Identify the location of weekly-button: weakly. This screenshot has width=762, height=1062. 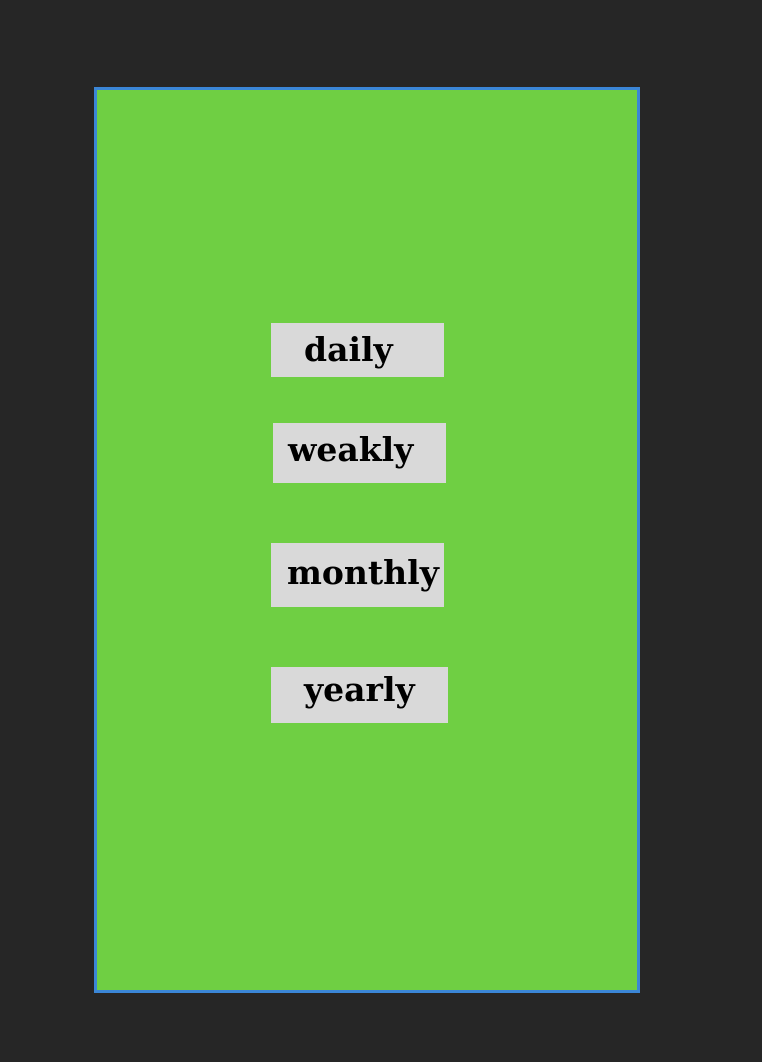
(359, 453).